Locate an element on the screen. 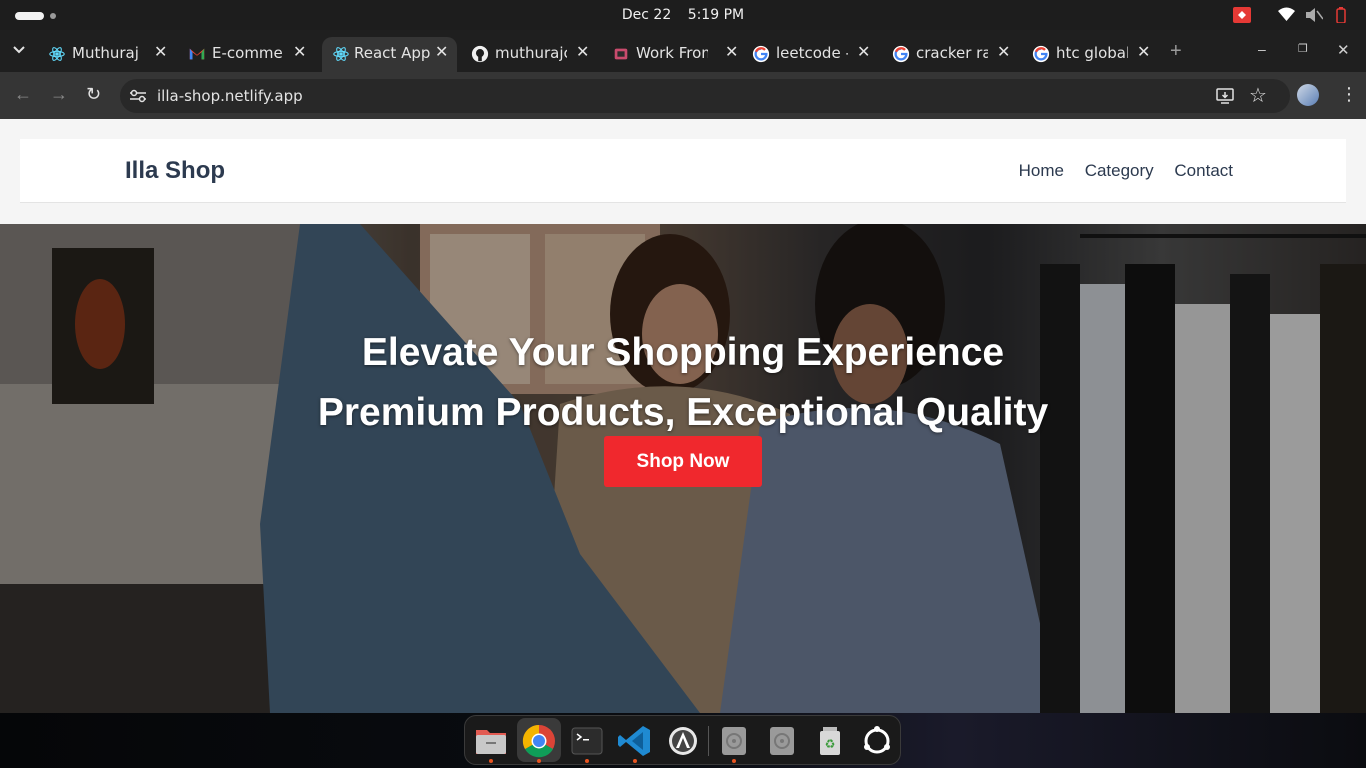  menu-icon: ⋮ is located at coordinates (1349, 94).